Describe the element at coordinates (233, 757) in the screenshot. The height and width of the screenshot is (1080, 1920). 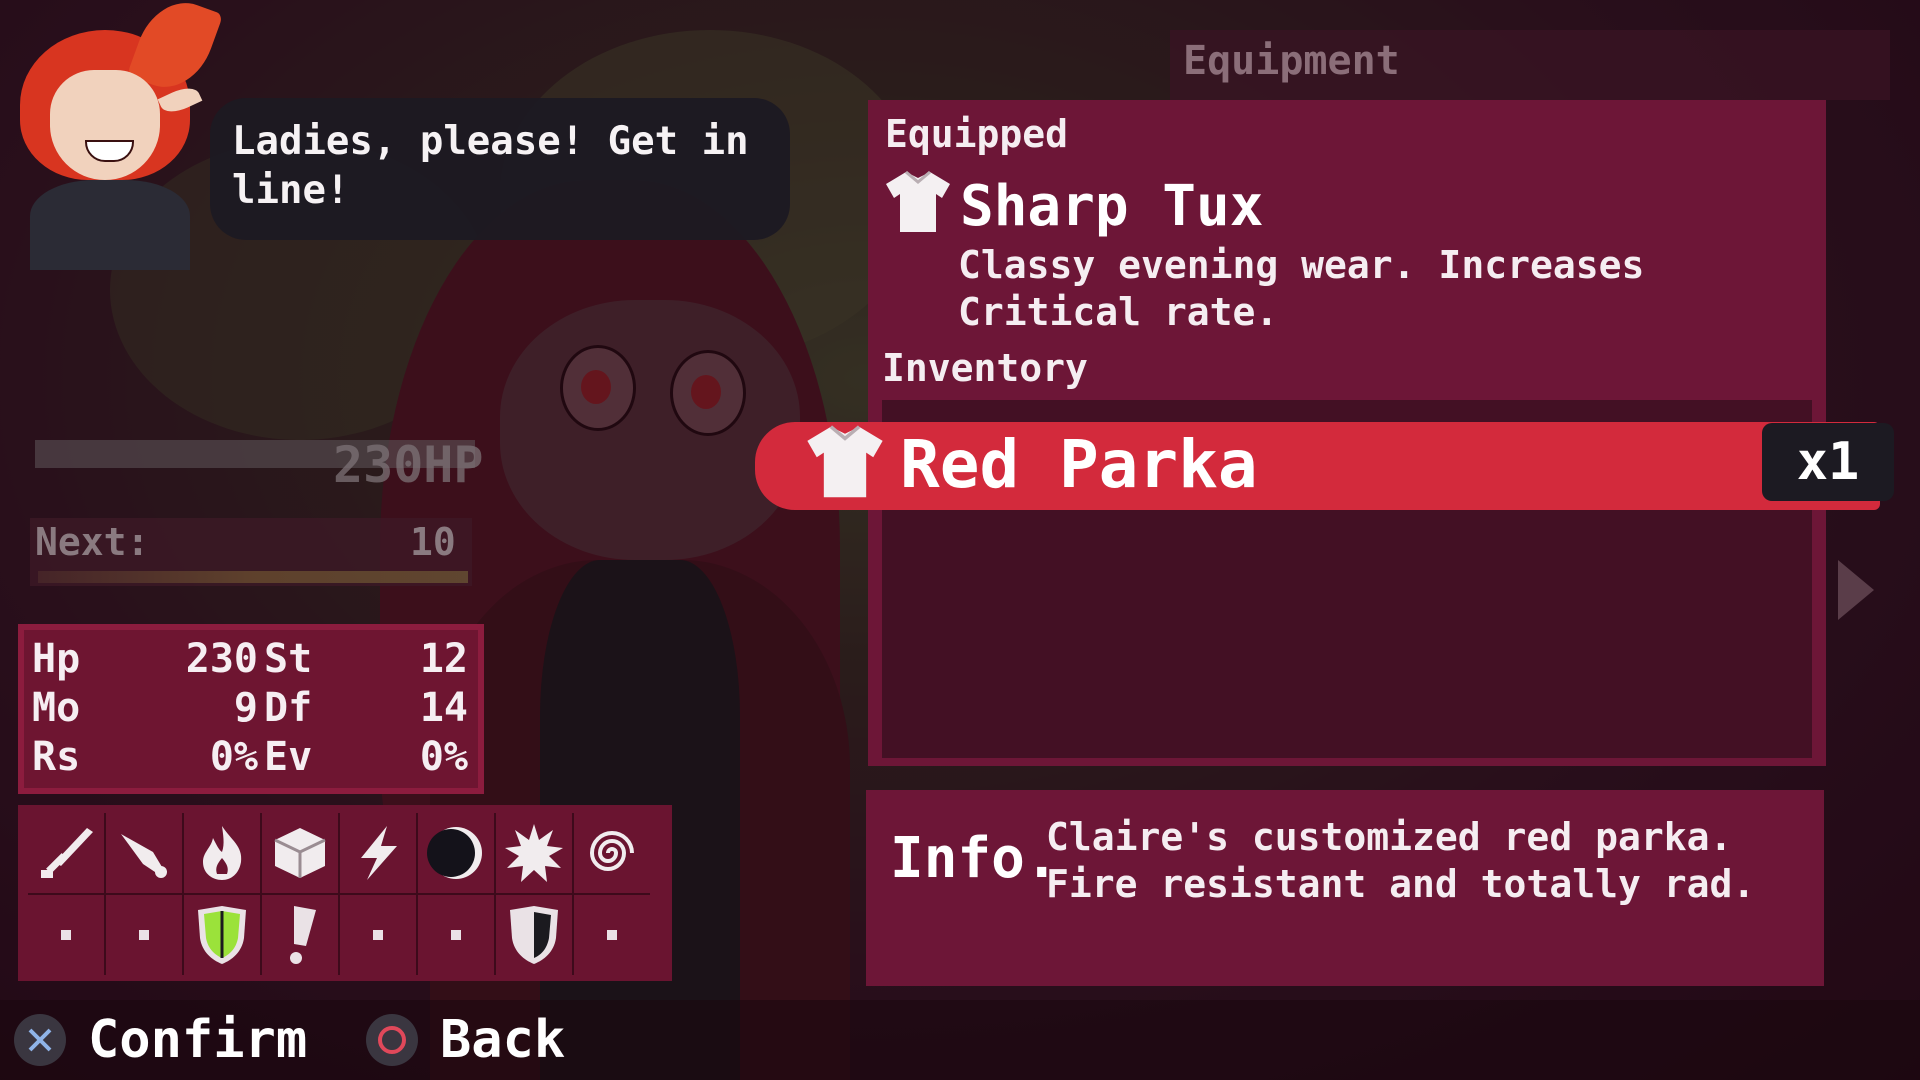
I see `stat-value-rs: 0%` at that location.